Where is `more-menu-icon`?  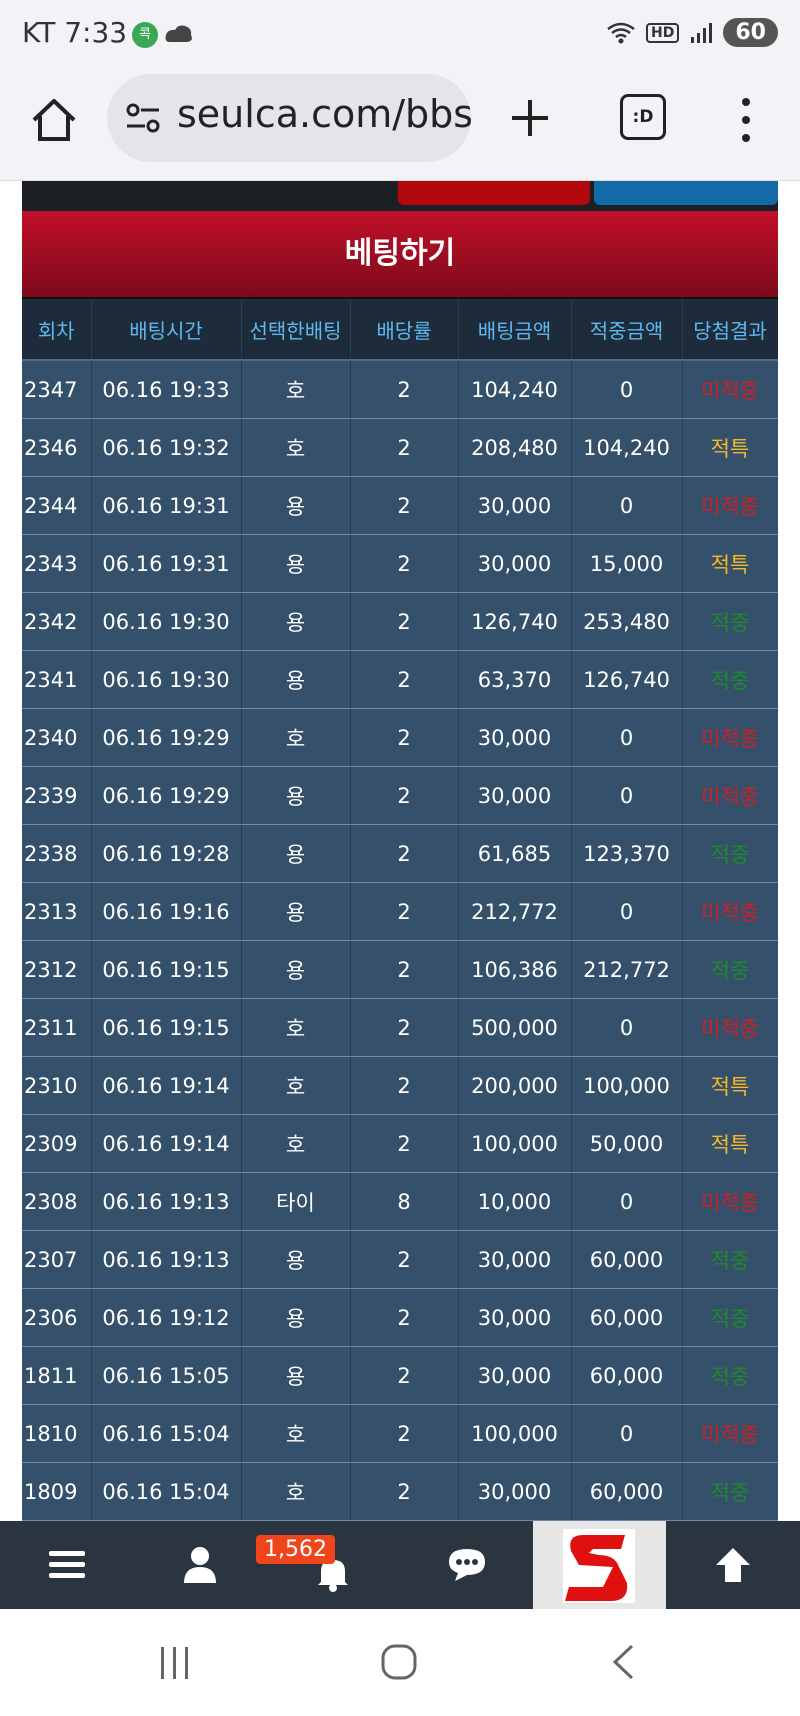 more-menu-icon is located at coordinates (746, 120).